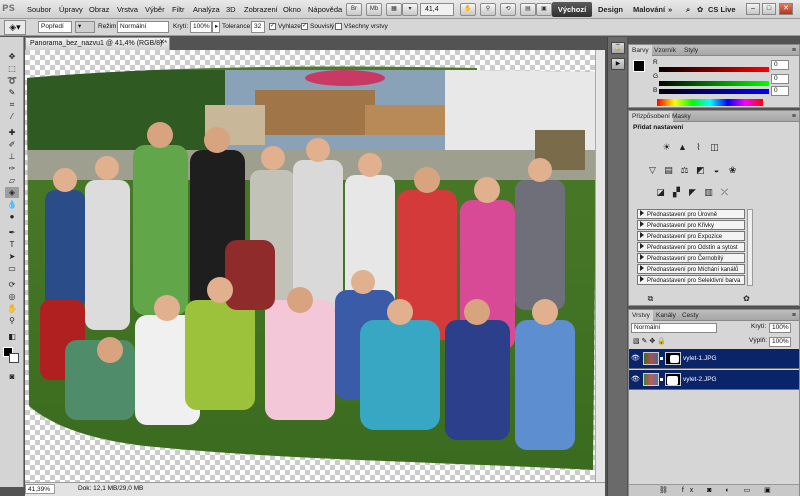  Describe the element at coordinates (780, 65) in the screenshot. I see `red-channel-input: 0` at that location.